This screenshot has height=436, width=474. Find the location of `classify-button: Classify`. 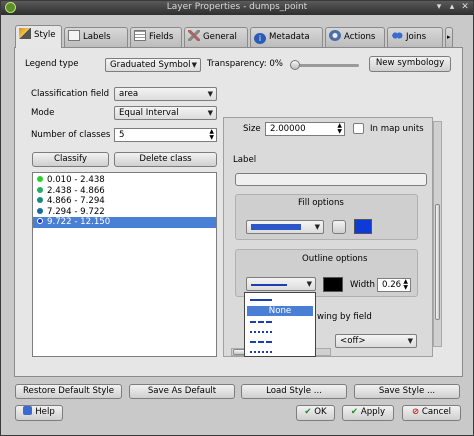

classify-button: Classify is located at coordinates (70, 159).